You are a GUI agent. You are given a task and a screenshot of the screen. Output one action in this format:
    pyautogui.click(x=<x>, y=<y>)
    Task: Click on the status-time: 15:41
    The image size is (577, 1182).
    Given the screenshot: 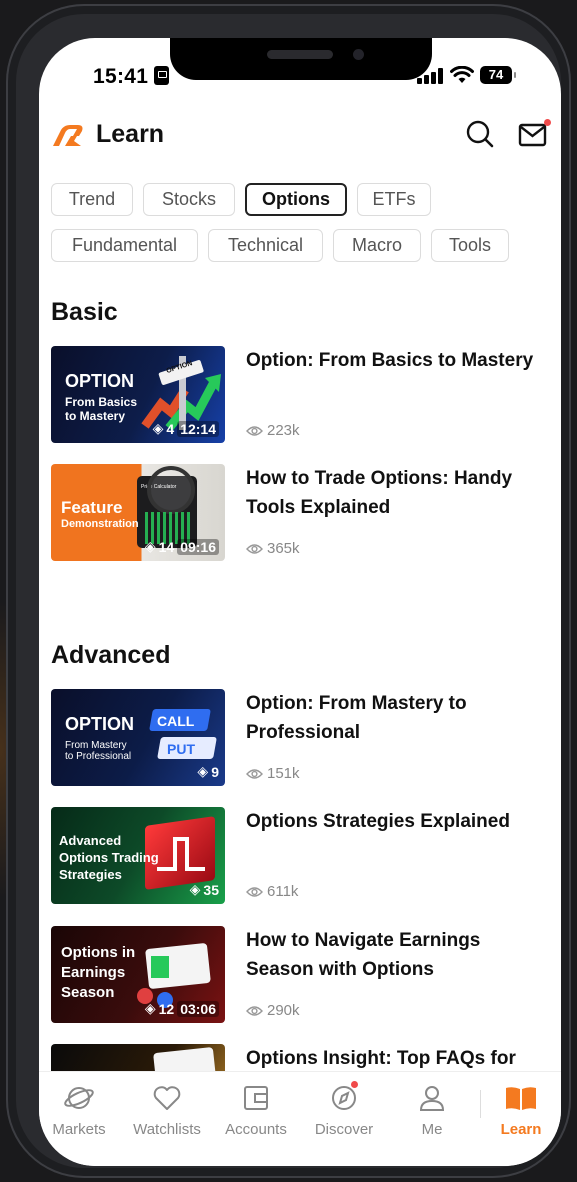 What is the action you would take?
    pyautogui.click(x=121, y=76)
    